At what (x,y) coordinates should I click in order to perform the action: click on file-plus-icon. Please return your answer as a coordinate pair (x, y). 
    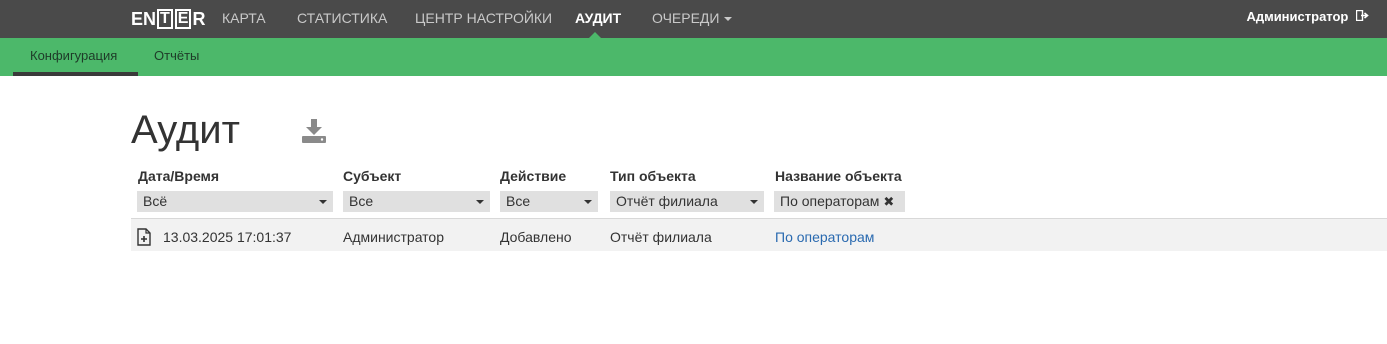
    Looking at the image, I should click on (144, 237).